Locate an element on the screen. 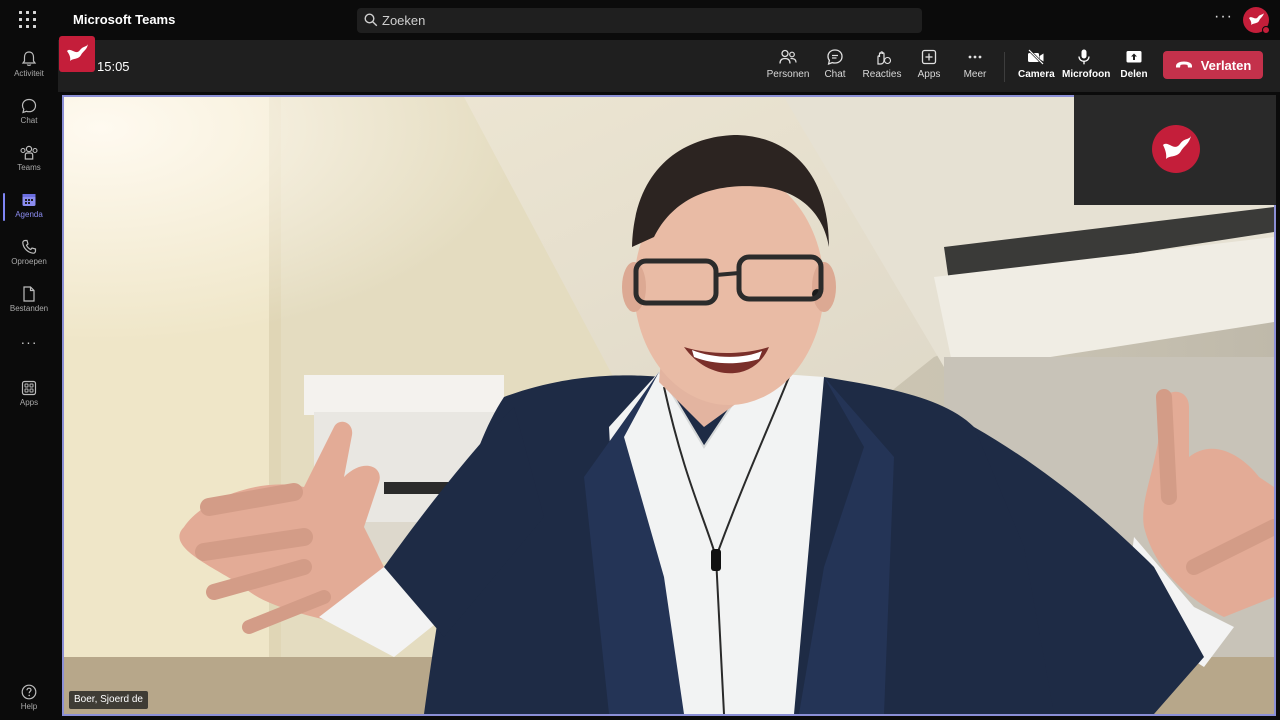 The image size is (1280, 720). teams-icon is located at coordinates (29, 152).